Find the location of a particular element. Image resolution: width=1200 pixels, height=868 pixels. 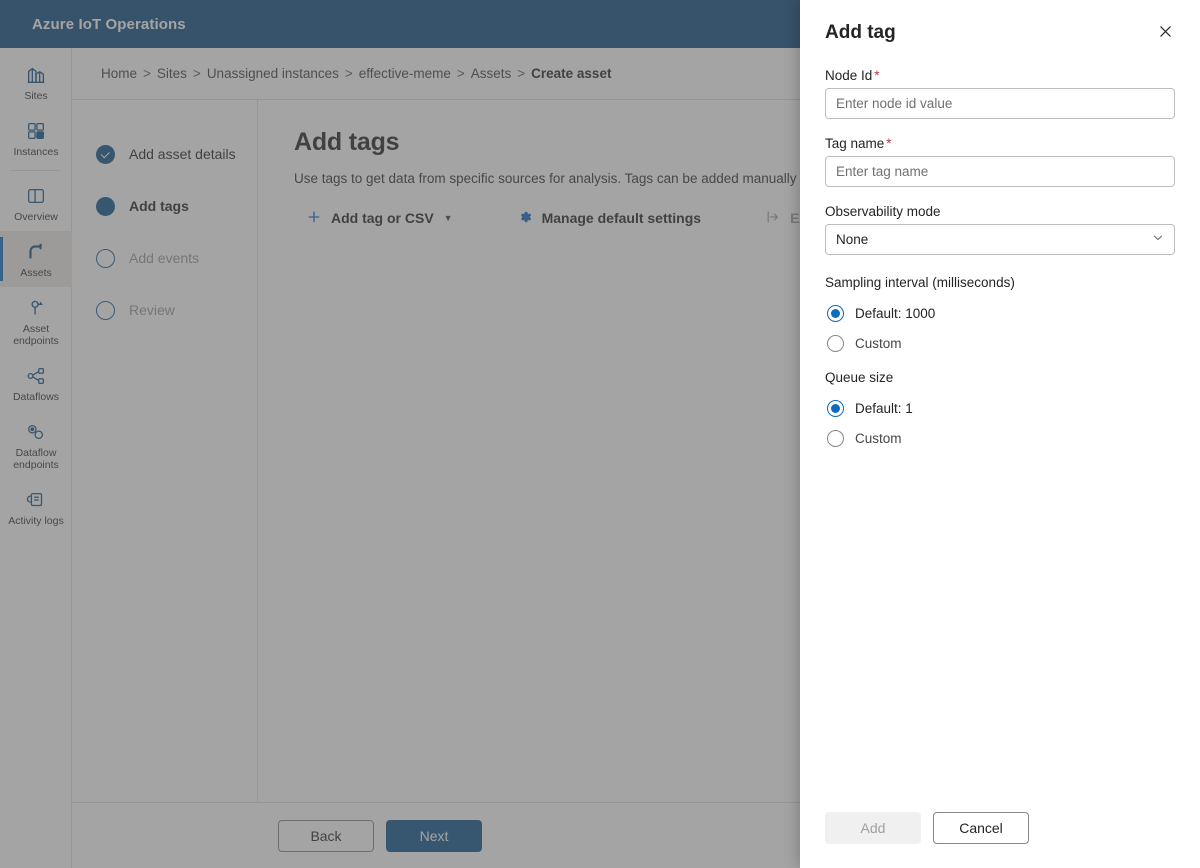

sidebar-item-label: Sites is located at coordinates (36, 96).